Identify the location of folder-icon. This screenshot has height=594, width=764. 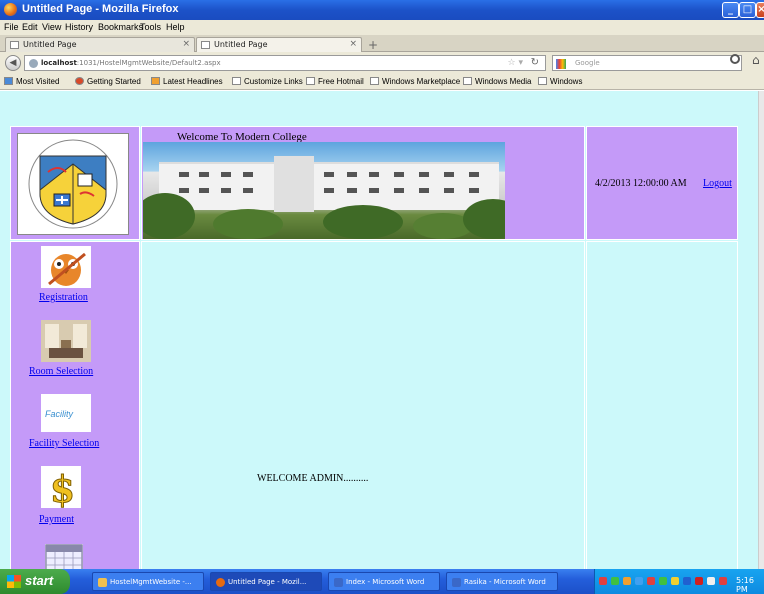
(102, 582).